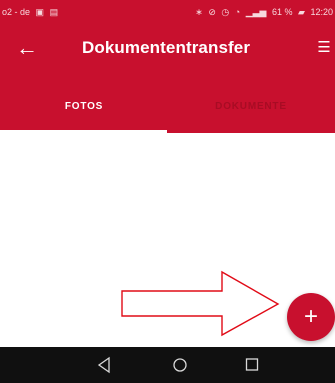  I want to click on menu-button: ☰, so click(324, 48).